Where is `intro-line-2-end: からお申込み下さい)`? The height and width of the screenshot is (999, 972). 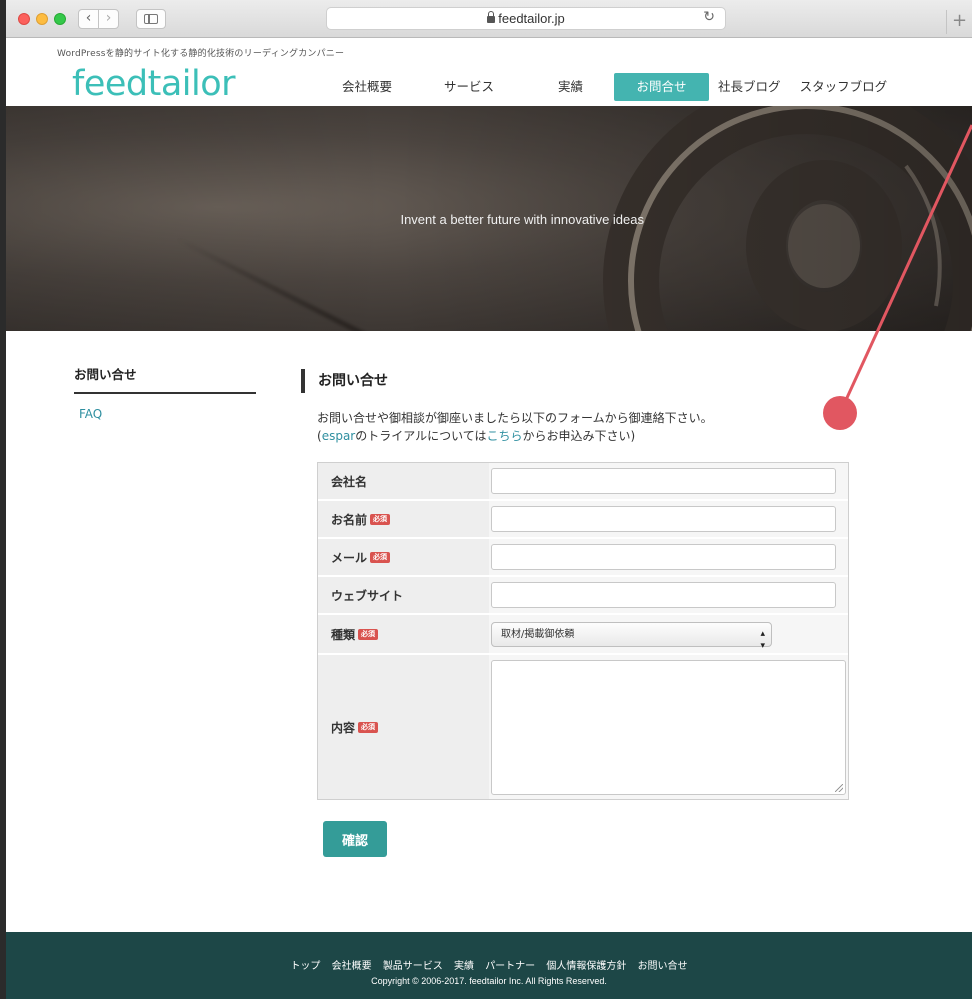 intro-line-2-end: からお申込み下さい) is located at coordinates (579, 436).